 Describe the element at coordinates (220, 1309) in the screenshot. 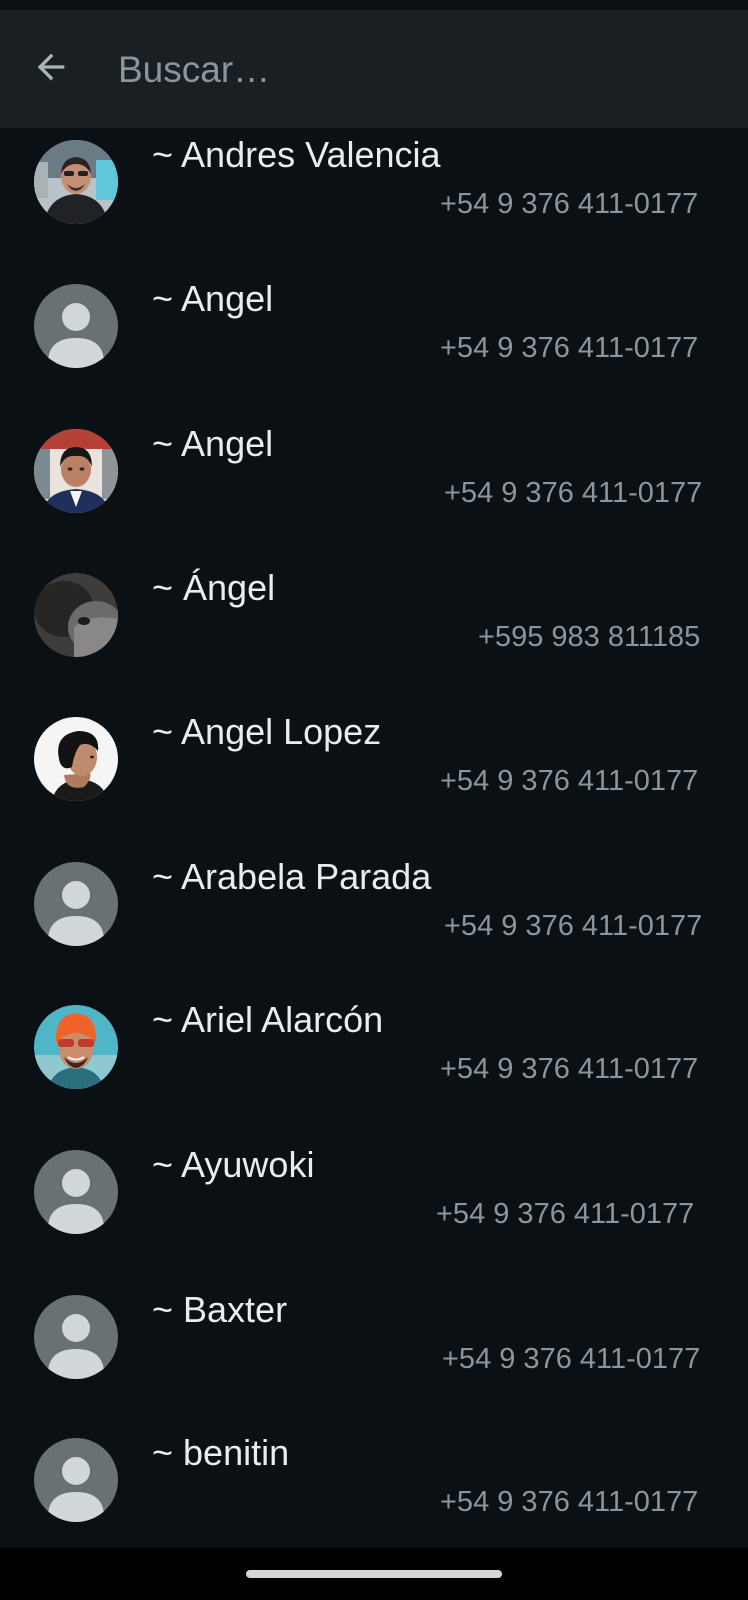

I see `contact-name: ~ Baxter` at that location.